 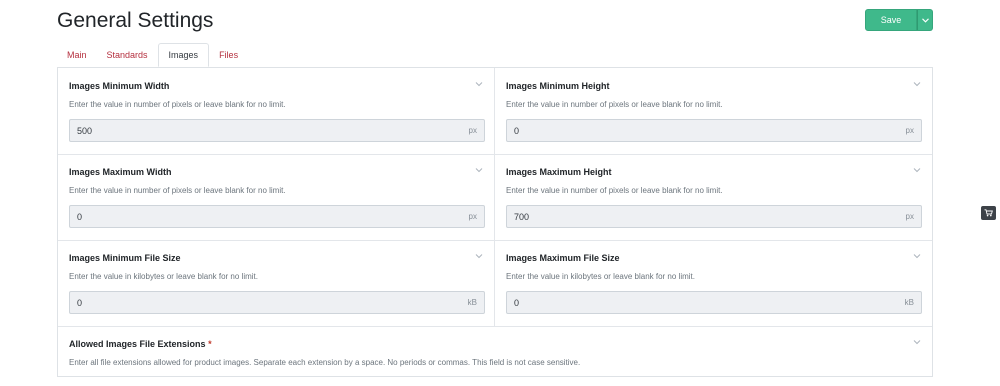 I want to click on min-width-input: 500 px, so click(x=277, y=130).